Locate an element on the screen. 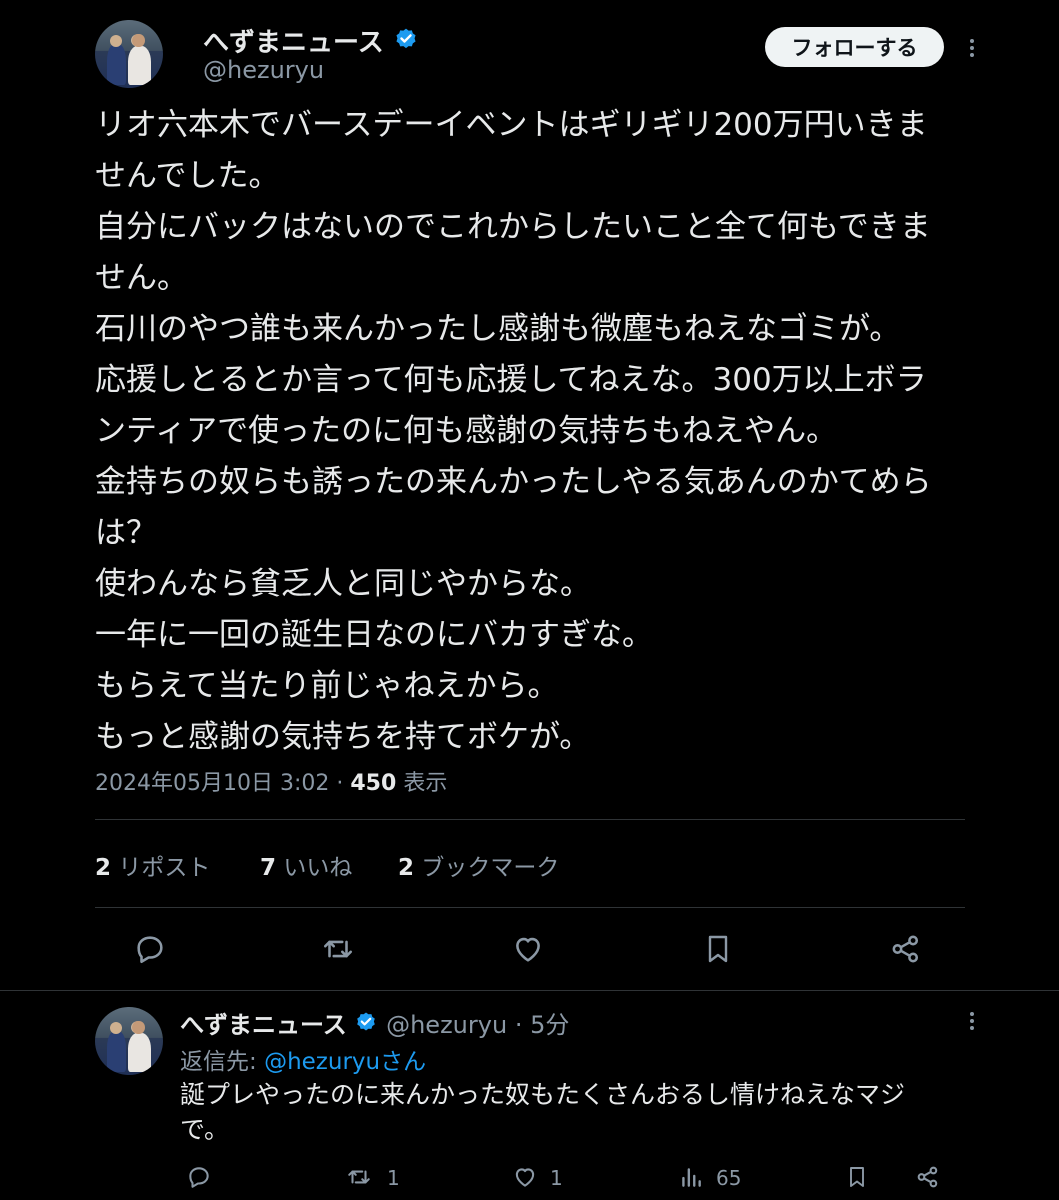 The image size is (1059, 1200). likes-stat: 7 いいね is located at coordinates (306, 865).